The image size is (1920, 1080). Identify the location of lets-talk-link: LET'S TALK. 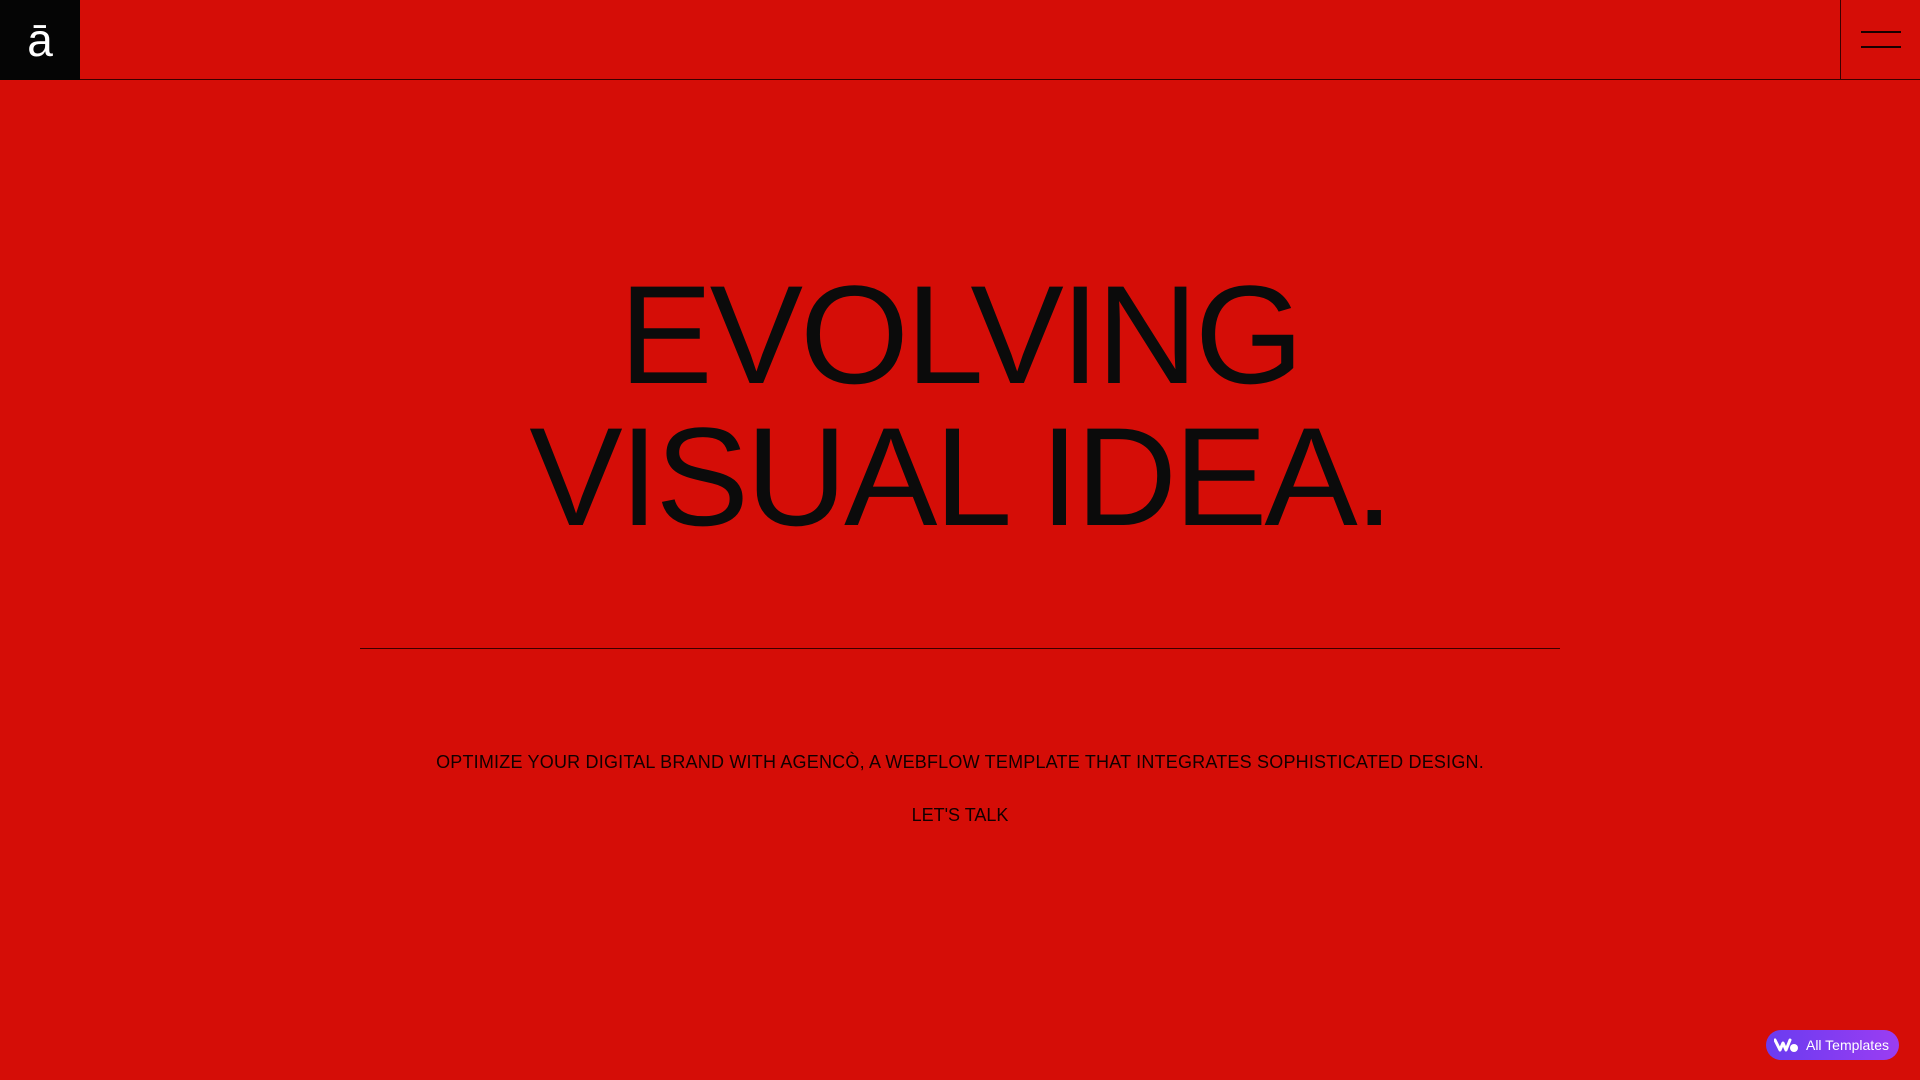
(960, 815).